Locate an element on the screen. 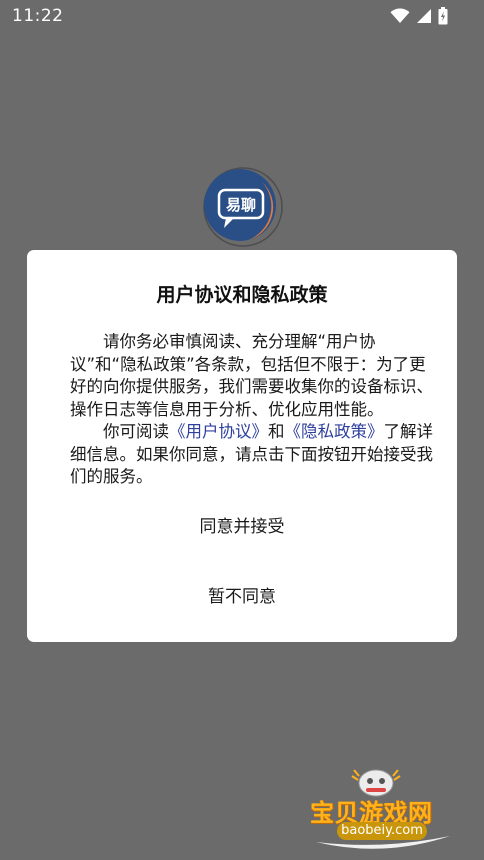 This screenshot has width=484, height=860. user-agreement-link: 《用户协议》 is located at coordinates (218, 431).